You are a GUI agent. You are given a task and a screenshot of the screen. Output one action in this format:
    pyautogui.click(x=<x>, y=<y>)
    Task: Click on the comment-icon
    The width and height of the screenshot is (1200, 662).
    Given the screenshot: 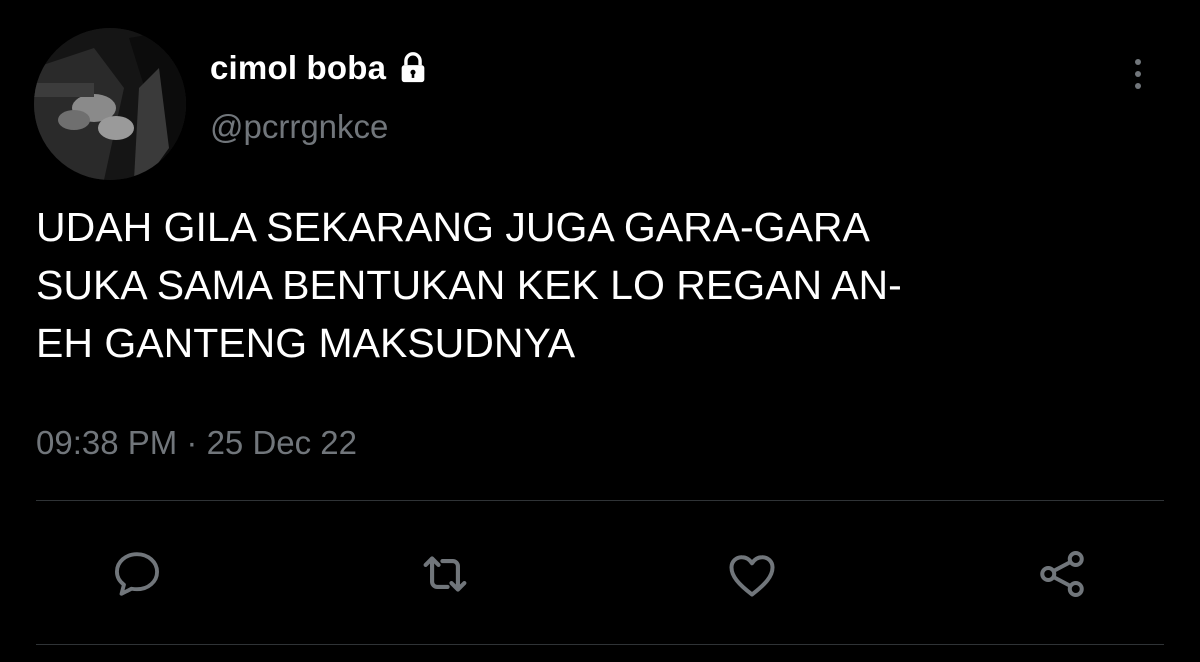 What is the action you would take?
    pyautogui.click(x=137, y=574)
    